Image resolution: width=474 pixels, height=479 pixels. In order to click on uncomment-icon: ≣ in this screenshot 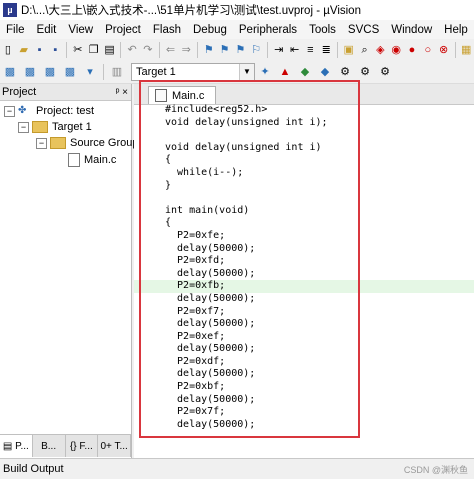, I will do `click(326, 50)`.